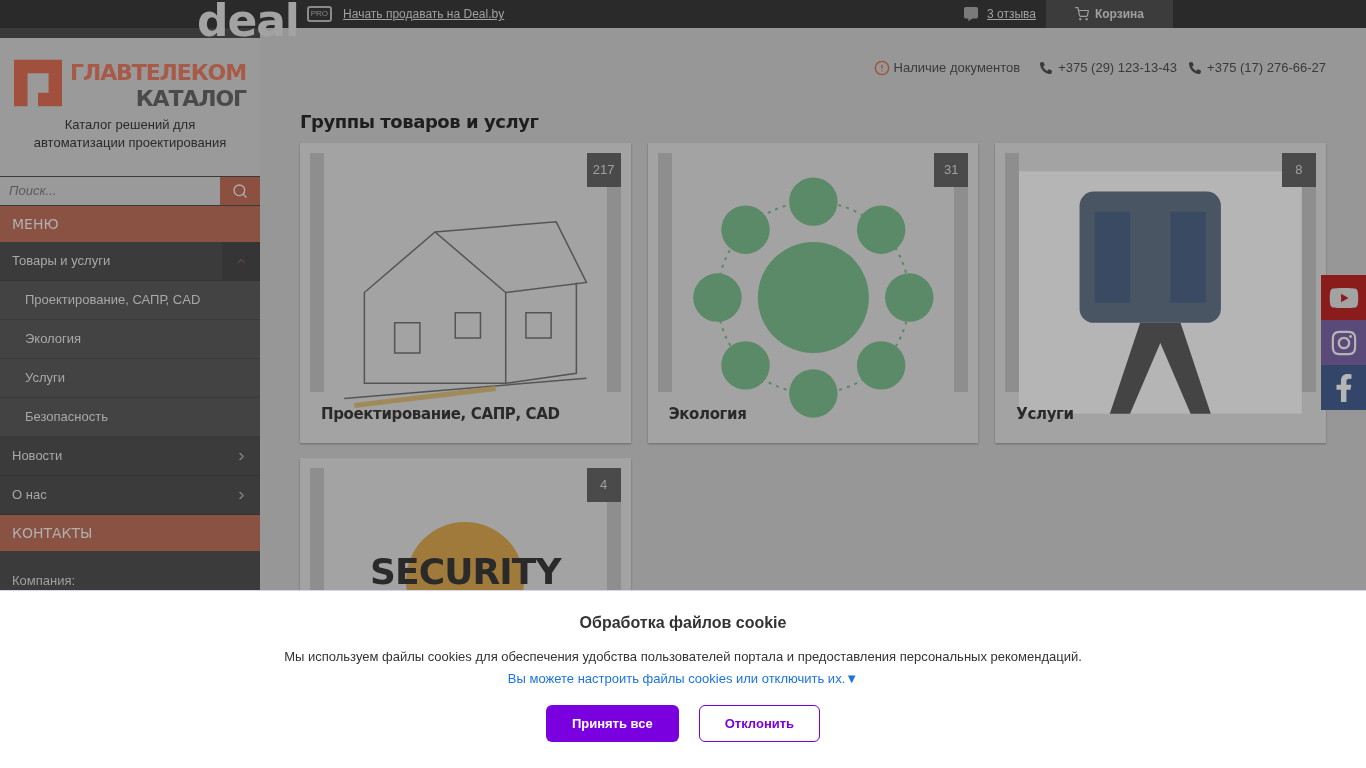 The height and width of the screenshot is (768, 1366). Describe the element at coordinates (1299, 169) in the screenshot. I see `count-badge: 8` at that location.